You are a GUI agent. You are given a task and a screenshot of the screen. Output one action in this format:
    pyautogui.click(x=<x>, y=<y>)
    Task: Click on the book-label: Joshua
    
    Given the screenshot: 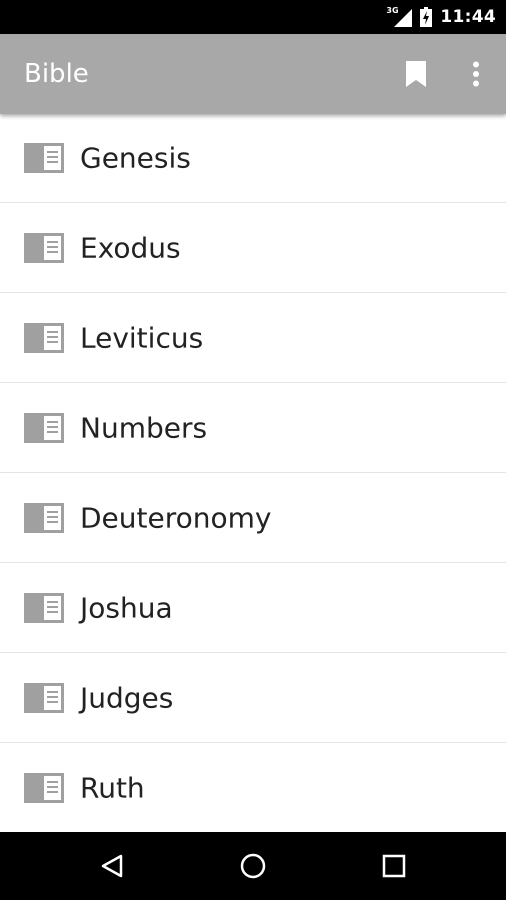 What is the action you would take?
    pyautogui.click(x=126, y=607)
    